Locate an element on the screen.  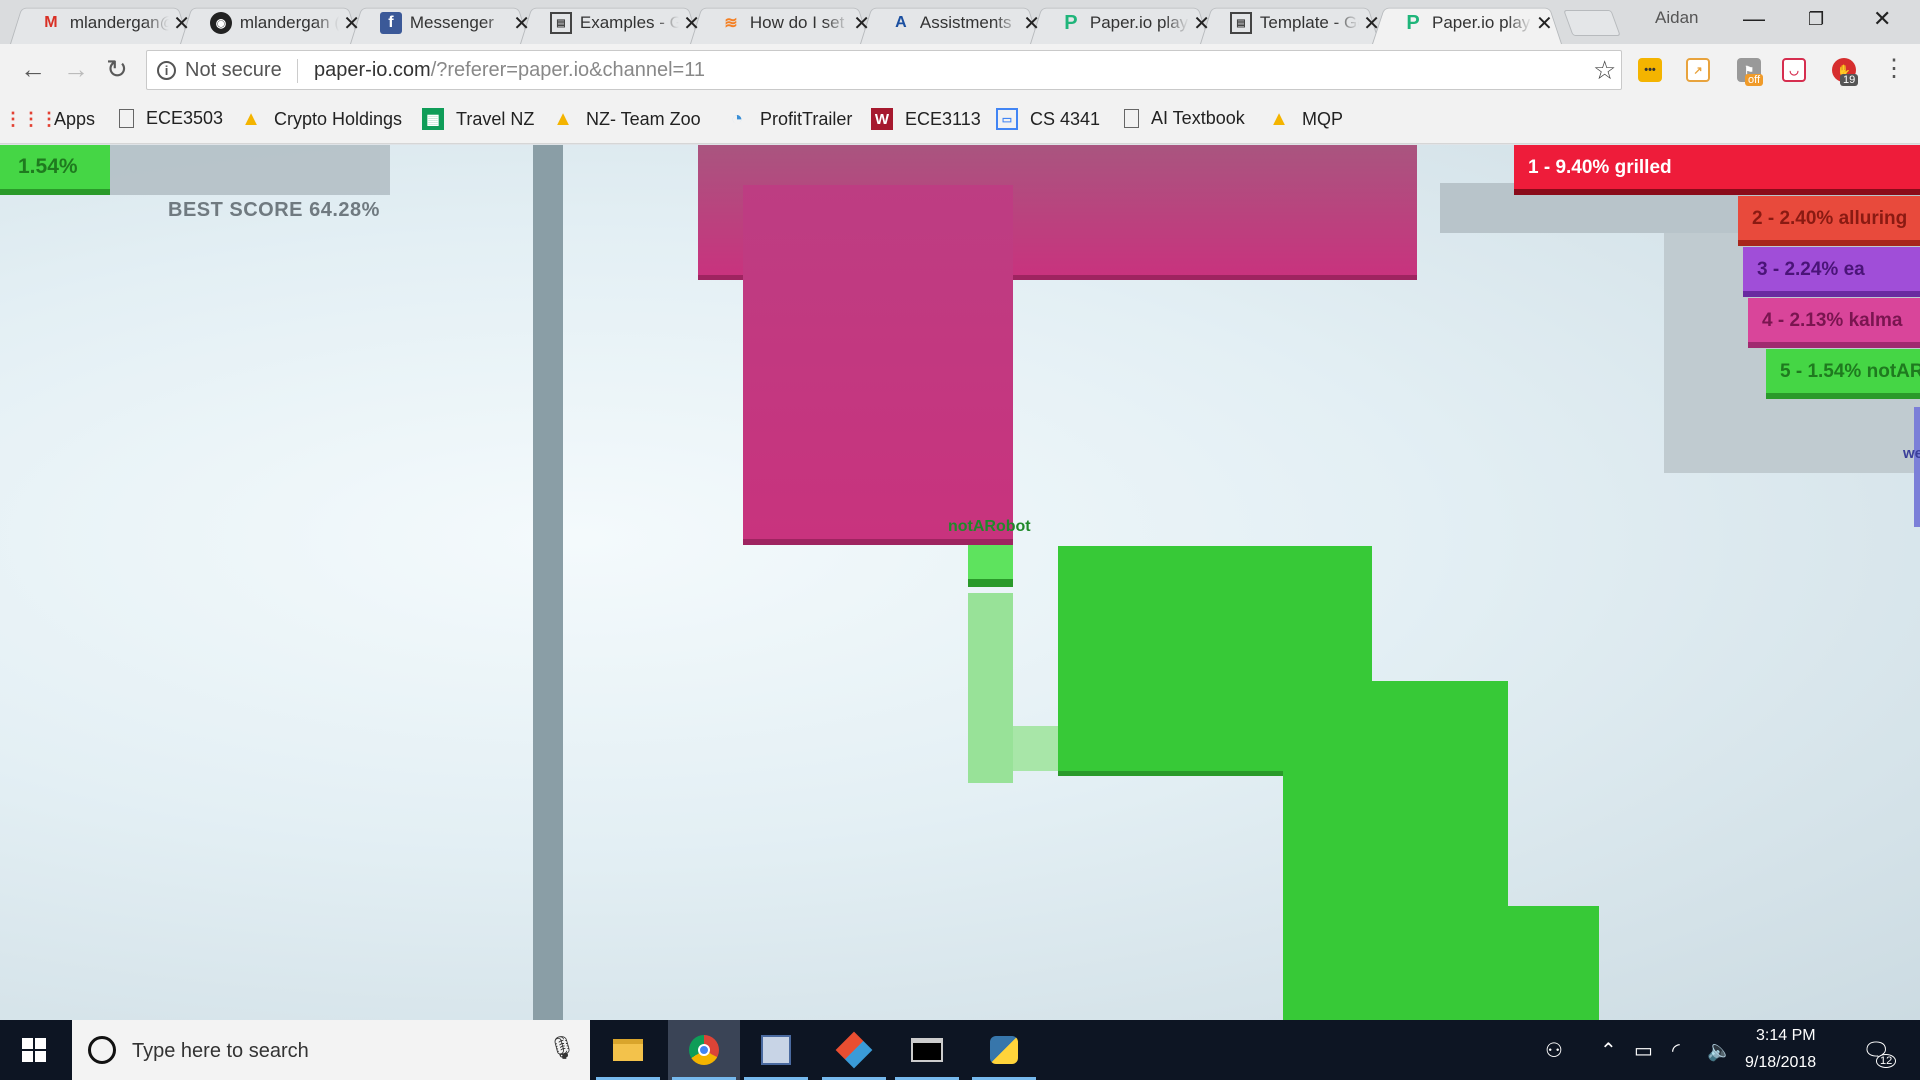
new-tab-button is located at coordinates (1592, 23).